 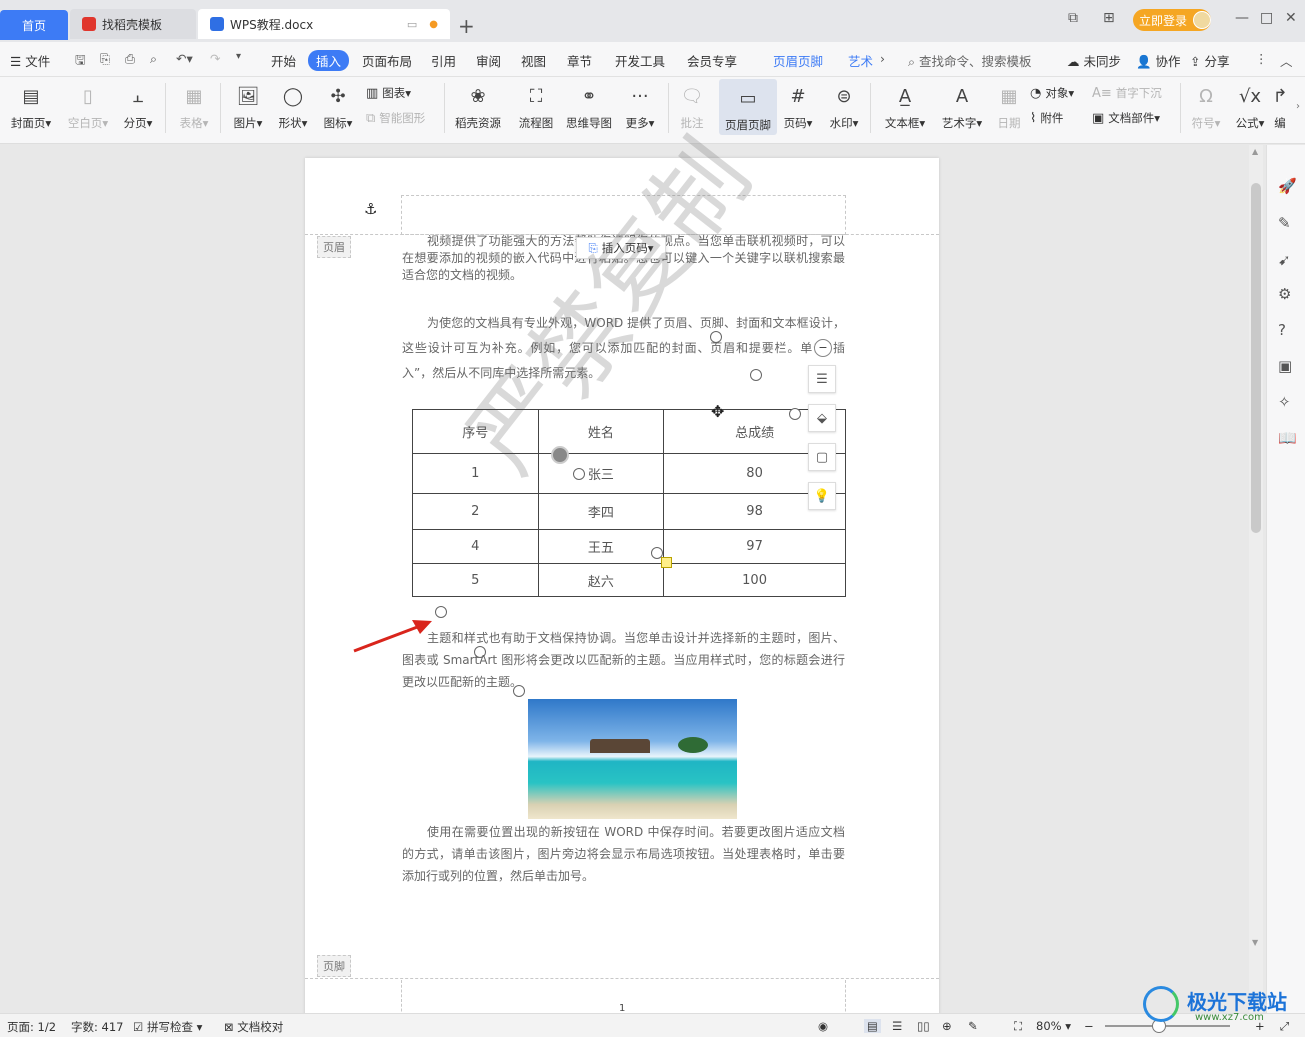 I want to click on chart-button: ▥ 图表 ▾, so click(x=388, y=93).